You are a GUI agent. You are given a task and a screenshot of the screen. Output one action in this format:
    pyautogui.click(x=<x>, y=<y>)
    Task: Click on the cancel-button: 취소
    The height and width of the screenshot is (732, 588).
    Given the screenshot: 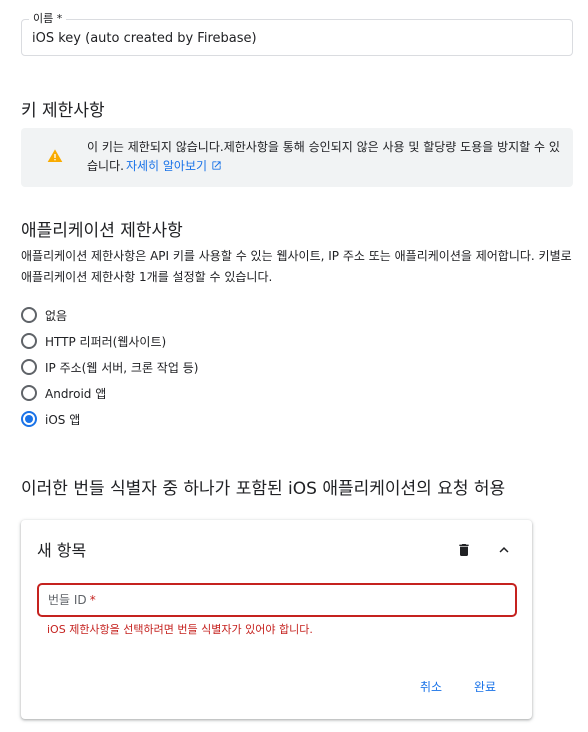 What is the action you would take?
    pyautogui.click(x=431, y=686)
    